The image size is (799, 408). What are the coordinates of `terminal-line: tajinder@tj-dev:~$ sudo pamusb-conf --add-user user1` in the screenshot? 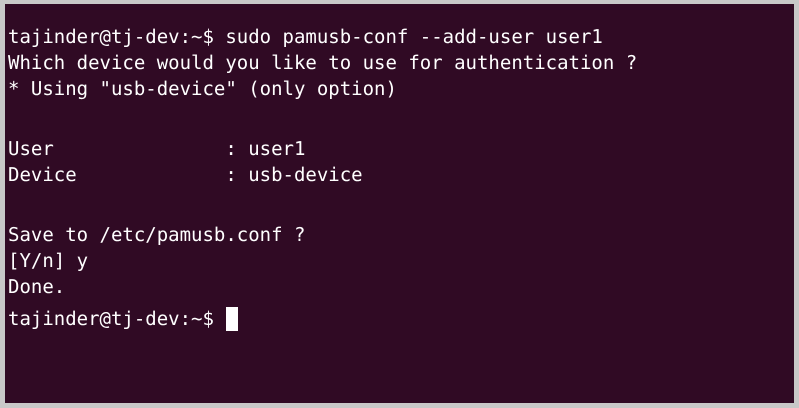 It's located at (305, 37).